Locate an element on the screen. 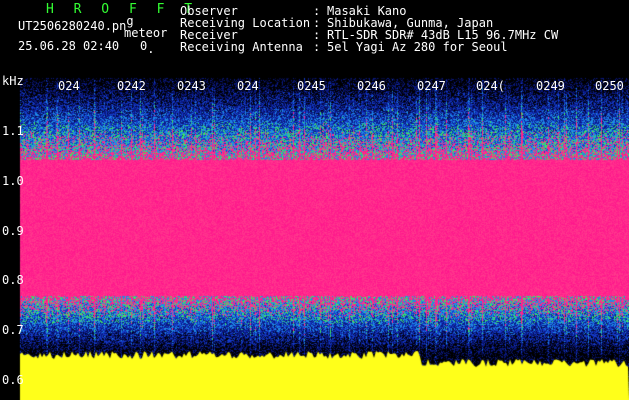 This screenshot has width=629, height=400. time-label-0245: 0245 is located at coordinates (311, 86).